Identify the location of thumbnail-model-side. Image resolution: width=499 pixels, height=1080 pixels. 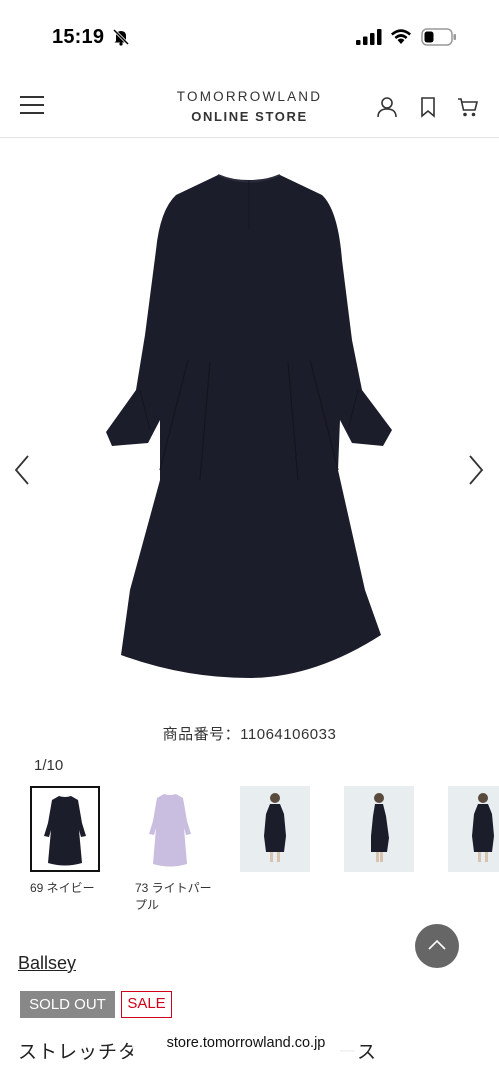
(380, 833).